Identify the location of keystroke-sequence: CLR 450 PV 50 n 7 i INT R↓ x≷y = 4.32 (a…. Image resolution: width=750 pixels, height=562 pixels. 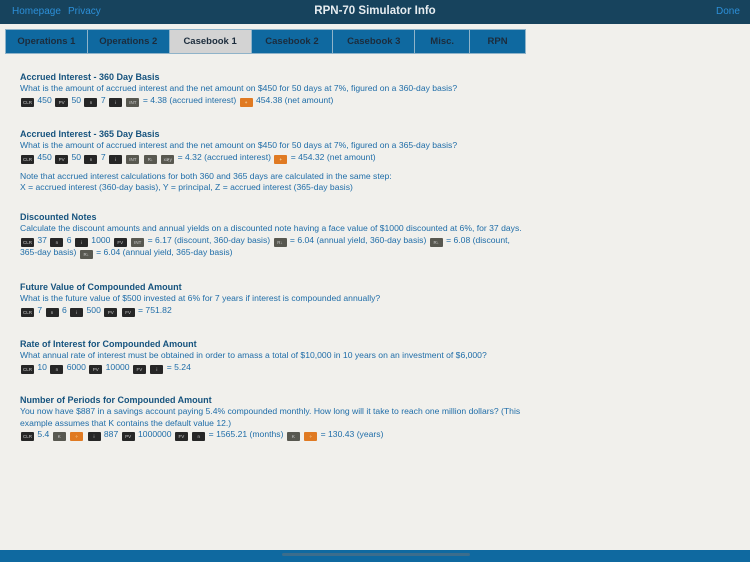
(272, 158).